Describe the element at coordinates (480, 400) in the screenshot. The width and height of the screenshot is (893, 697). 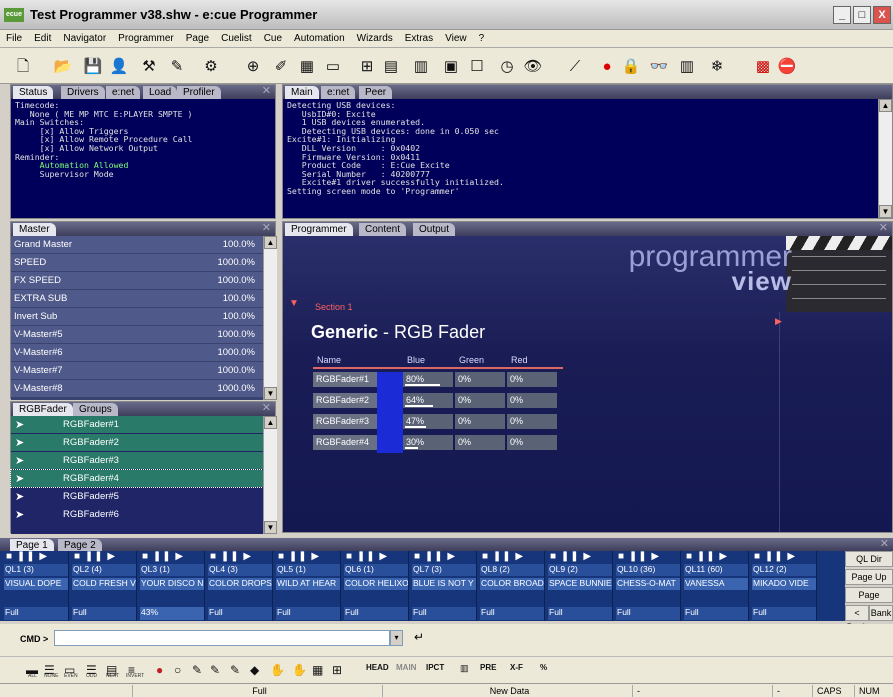
I see `green-value: 0%` at that location.